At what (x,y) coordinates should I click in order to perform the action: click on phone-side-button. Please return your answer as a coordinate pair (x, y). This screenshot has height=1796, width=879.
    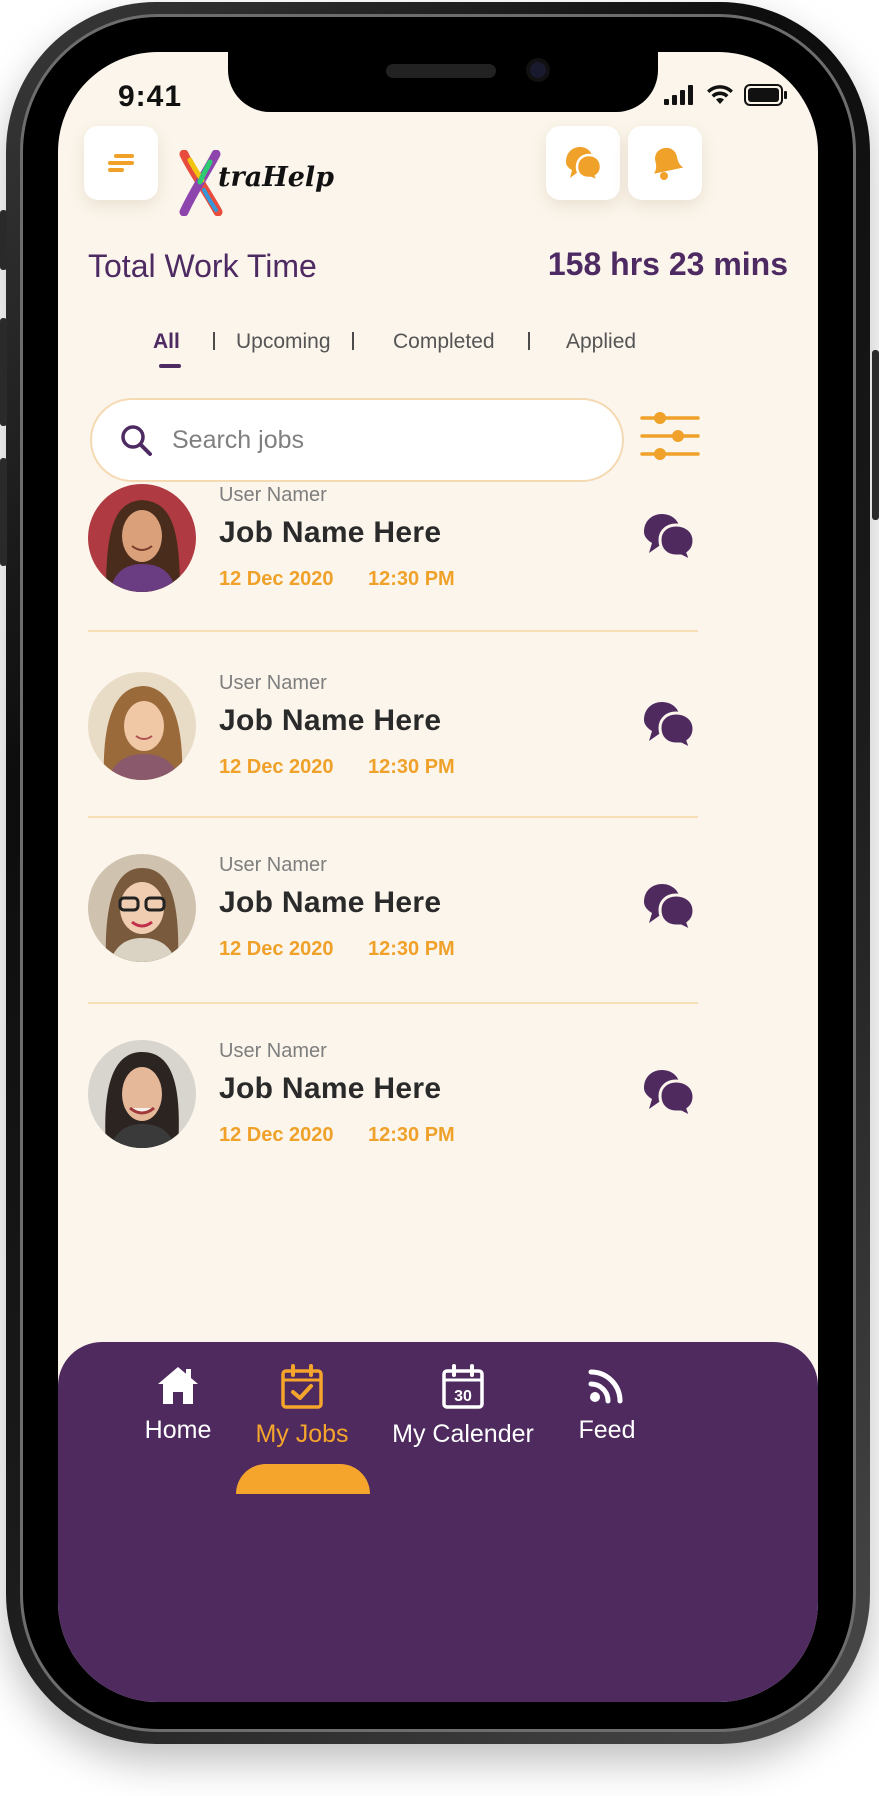
    Looking at the image, I should click on (3, 240).